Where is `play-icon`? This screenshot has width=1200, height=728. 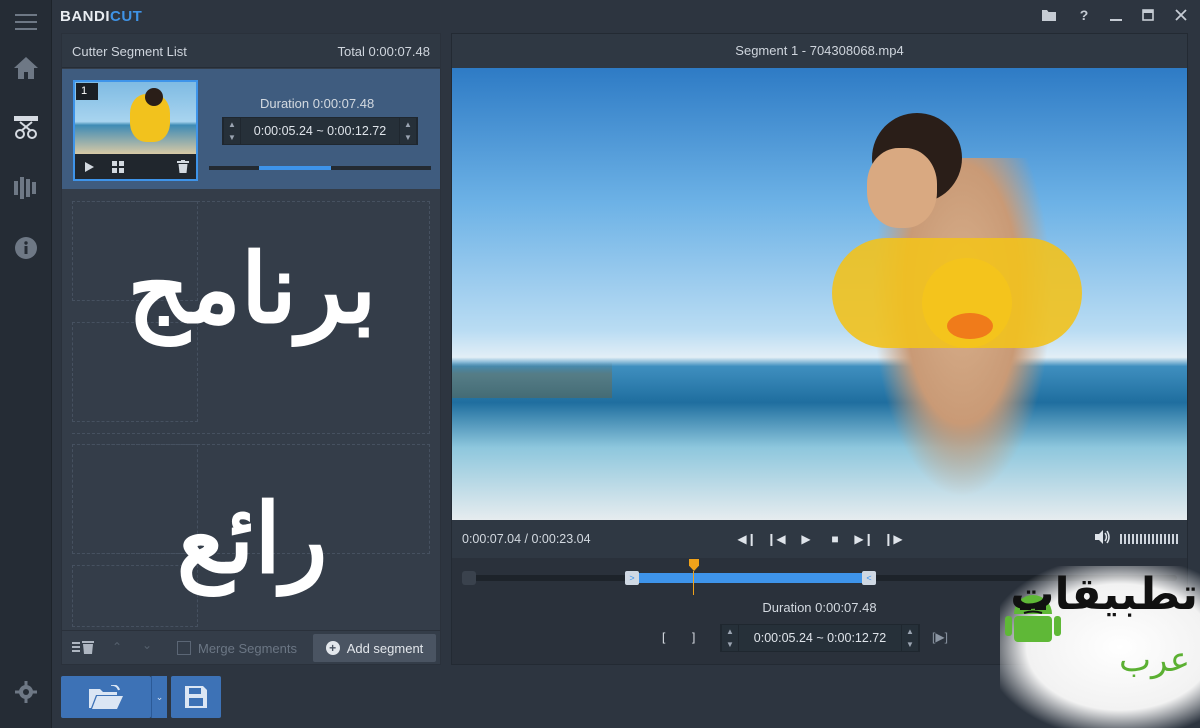 play-icon is located at coordinates (90, 167).